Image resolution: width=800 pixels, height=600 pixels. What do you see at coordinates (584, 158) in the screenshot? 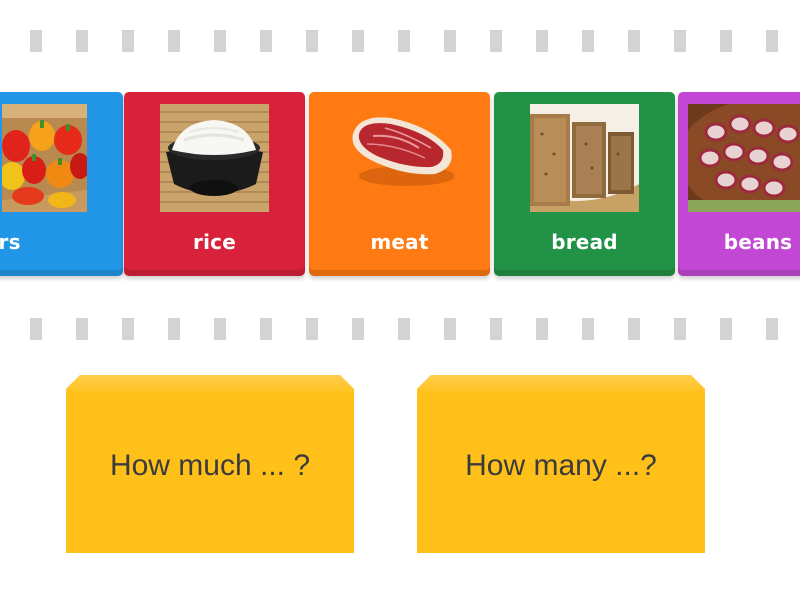
I see `bread-basket-photo` at bounding box center [584, 158].